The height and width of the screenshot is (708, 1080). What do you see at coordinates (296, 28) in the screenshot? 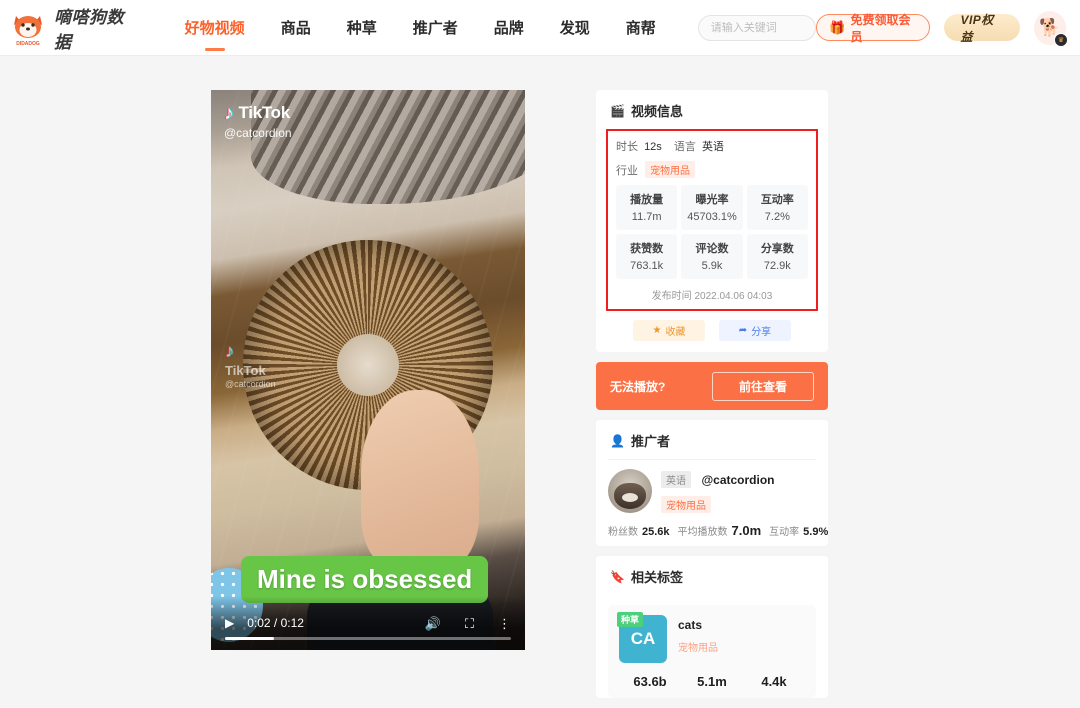
I see `nav-item-shangpin: 商品` at bounding box center [296, 28].